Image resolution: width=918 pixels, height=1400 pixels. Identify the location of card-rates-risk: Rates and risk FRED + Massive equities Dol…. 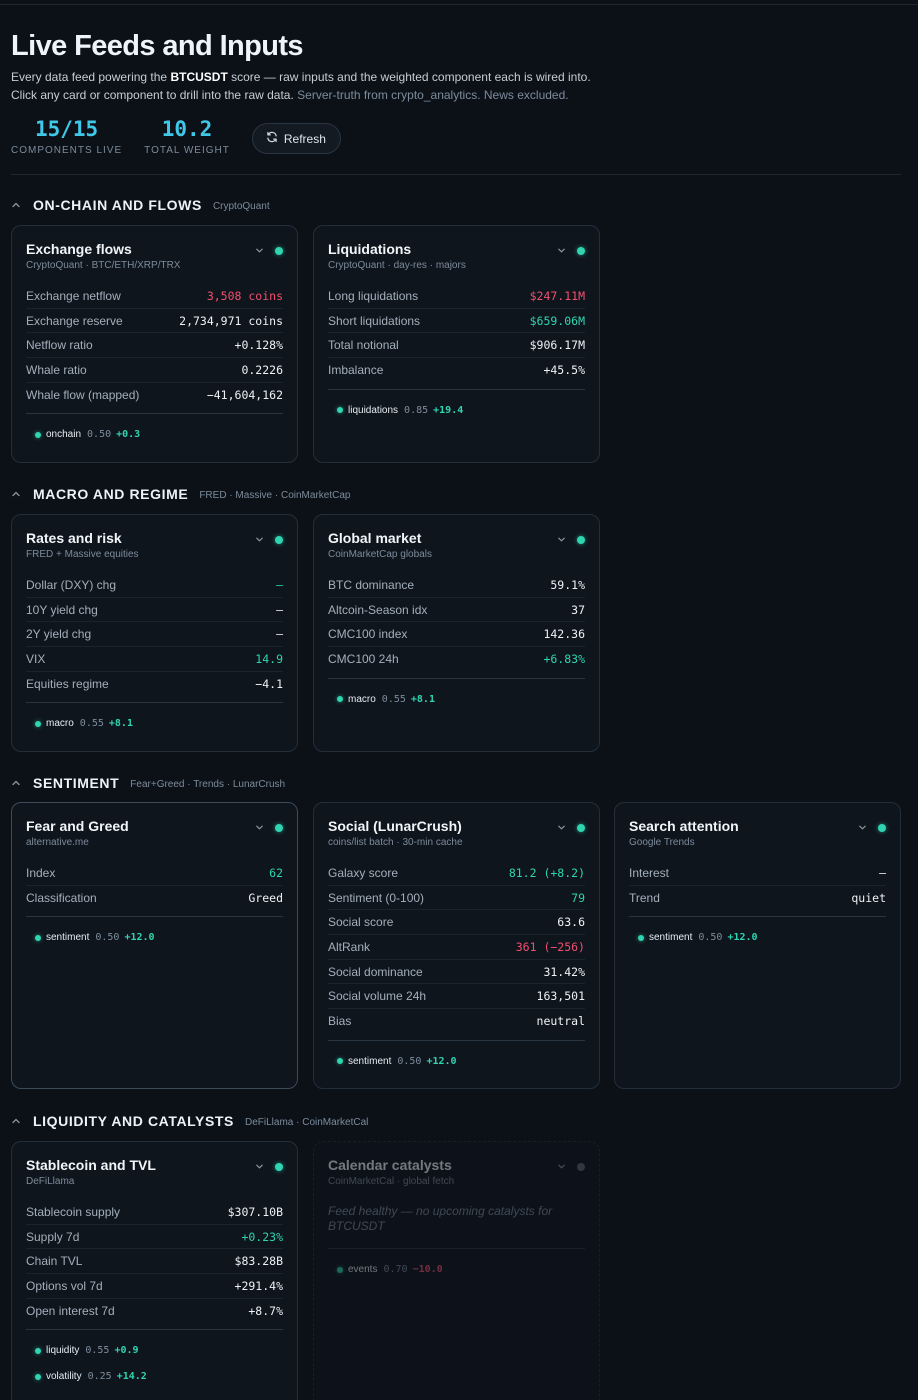
(154, 633).